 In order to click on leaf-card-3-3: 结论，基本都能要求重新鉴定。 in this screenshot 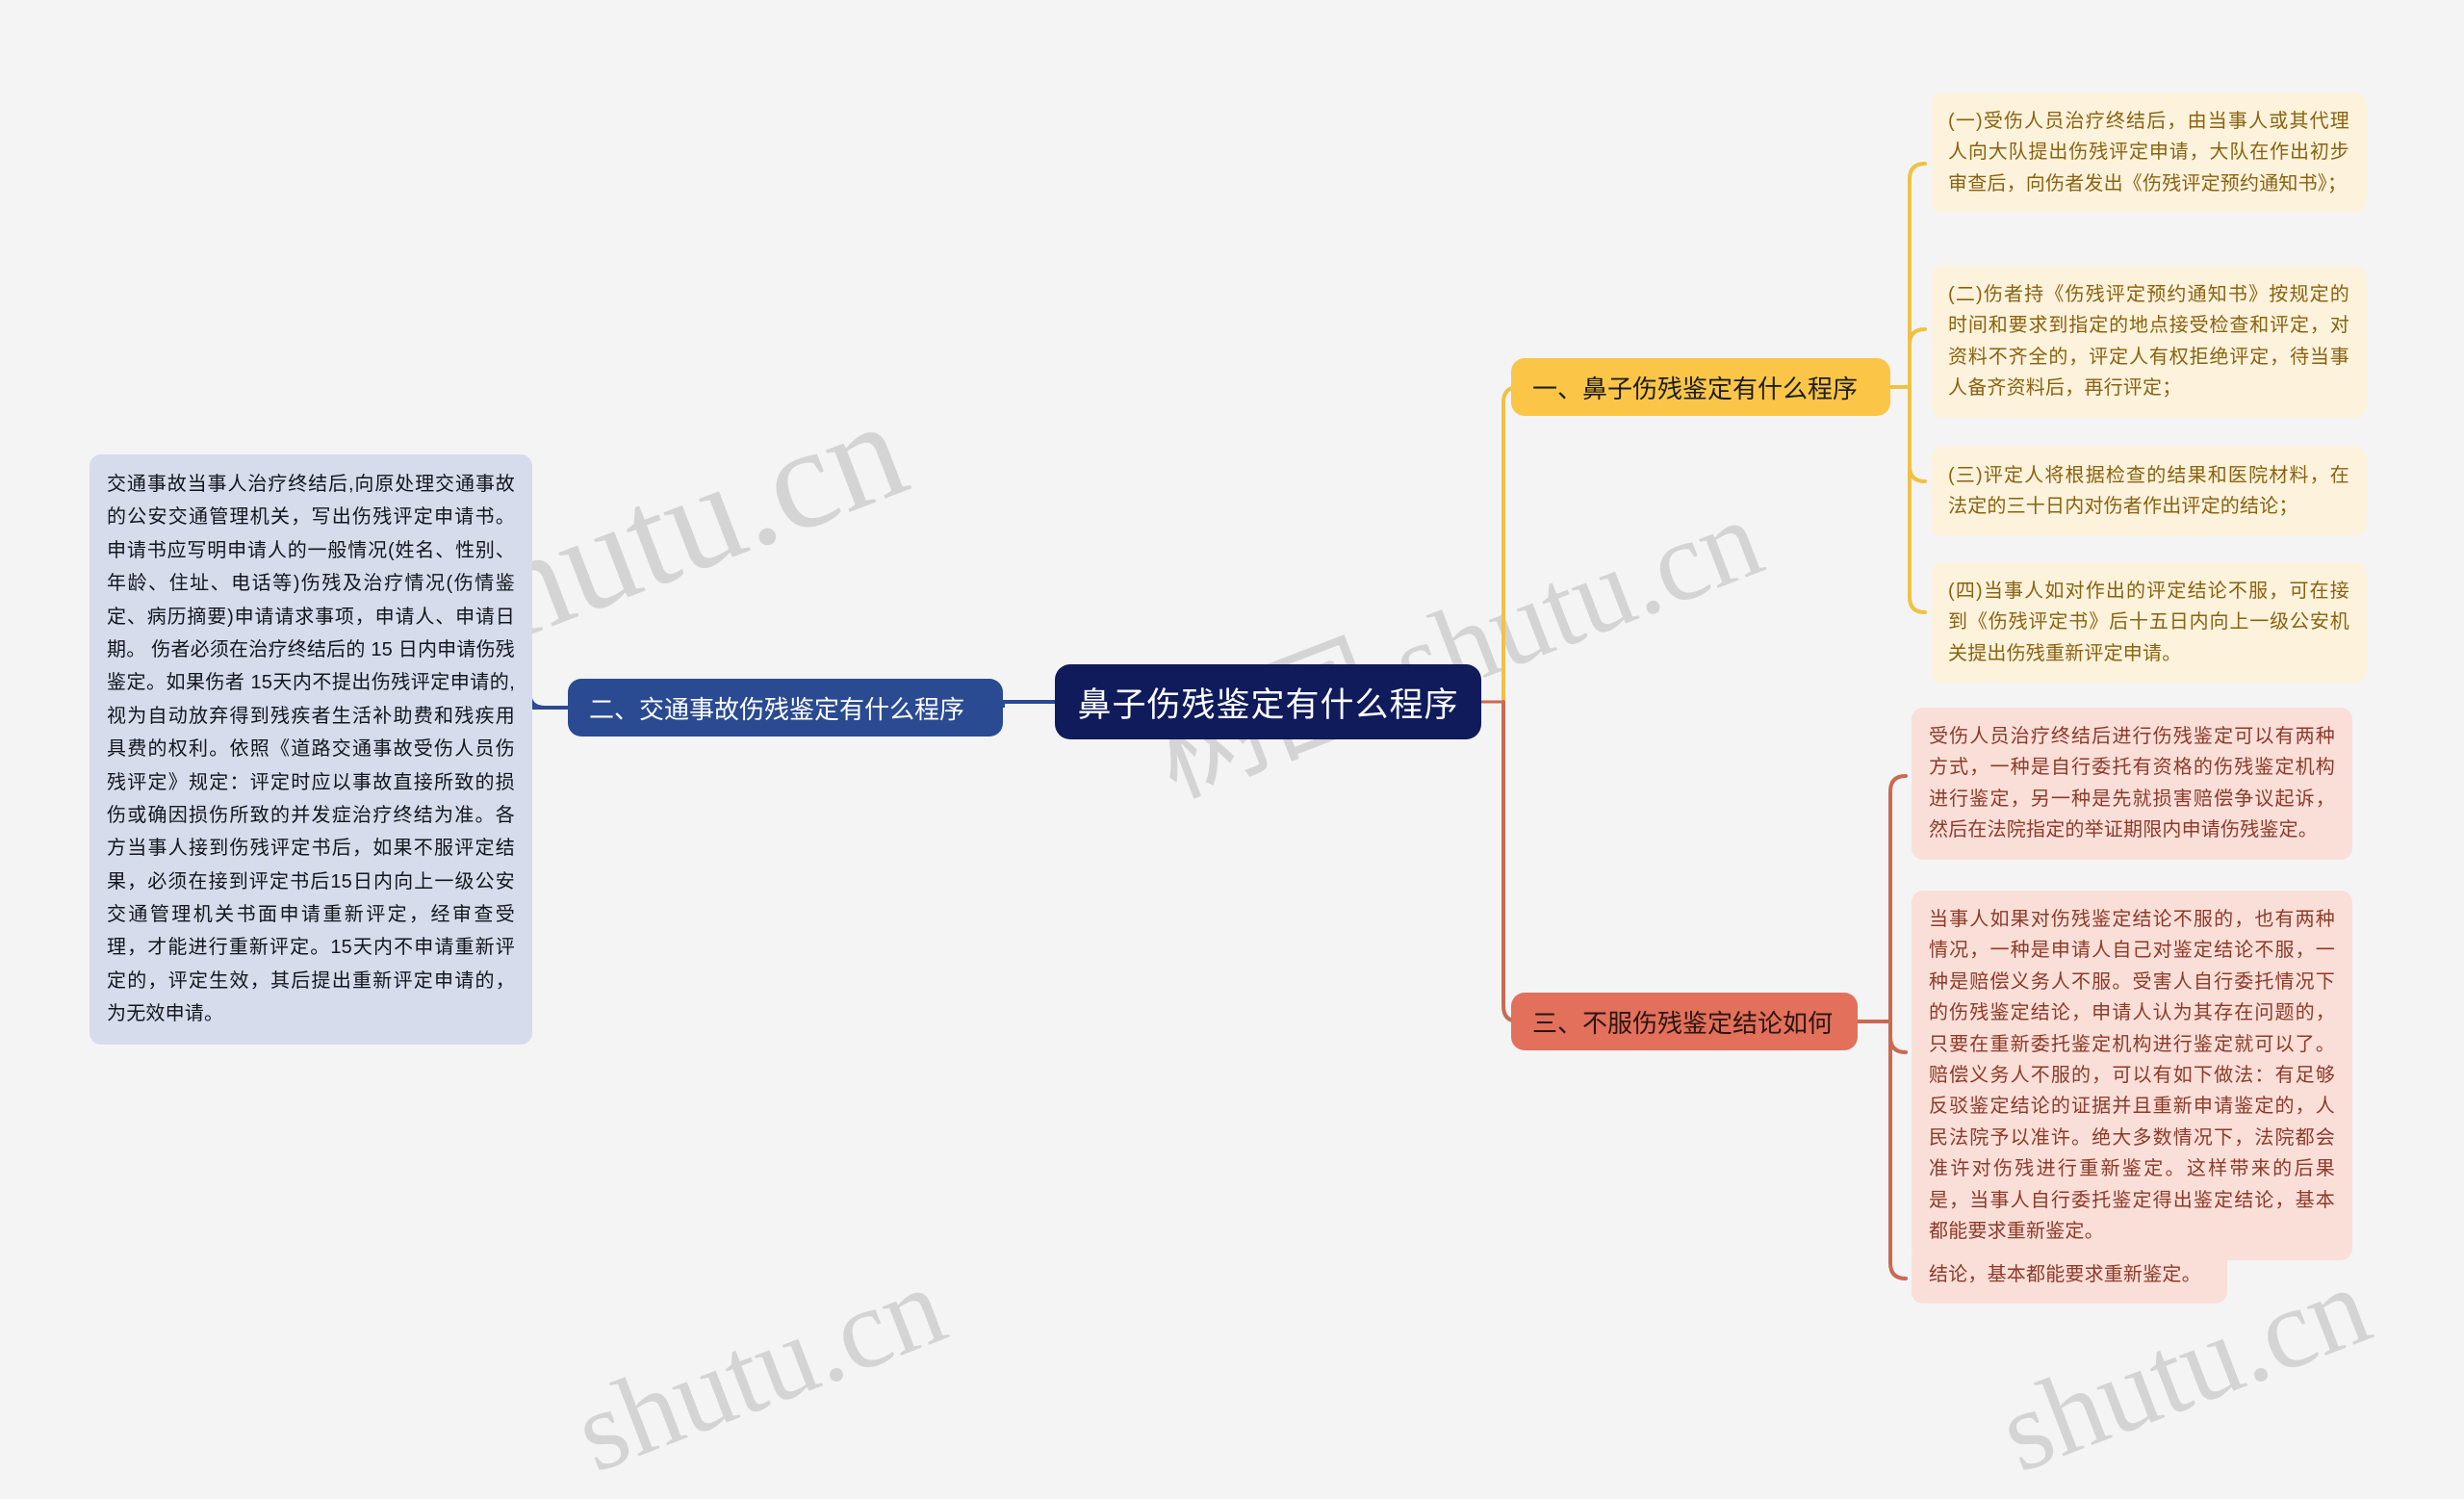, I will do `click(2069, 1275)`.